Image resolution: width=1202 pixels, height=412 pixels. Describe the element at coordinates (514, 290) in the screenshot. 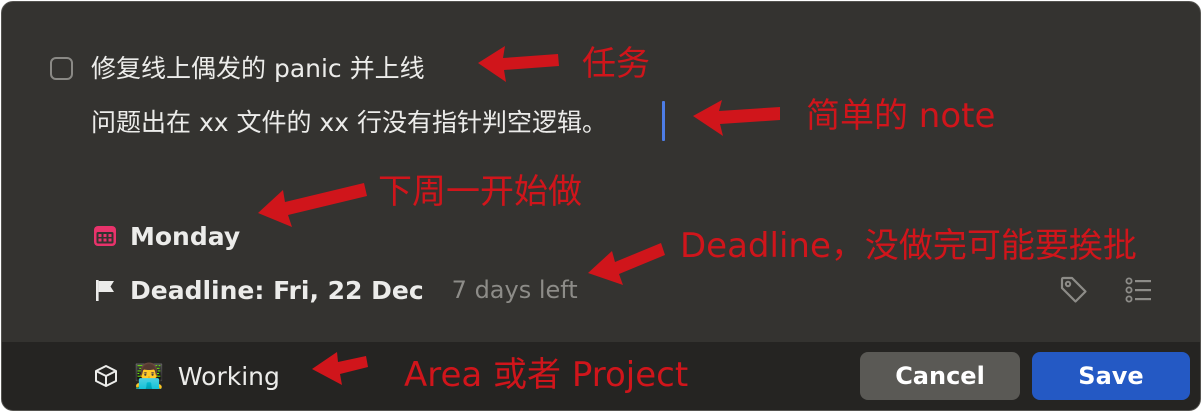

I see `days-left-text: 7 days left` at that location.